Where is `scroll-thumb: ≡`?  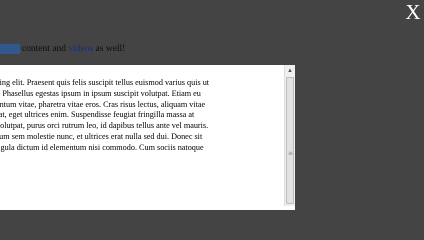 scroll-thumb: ≡ is located at coordinates (290, 140).